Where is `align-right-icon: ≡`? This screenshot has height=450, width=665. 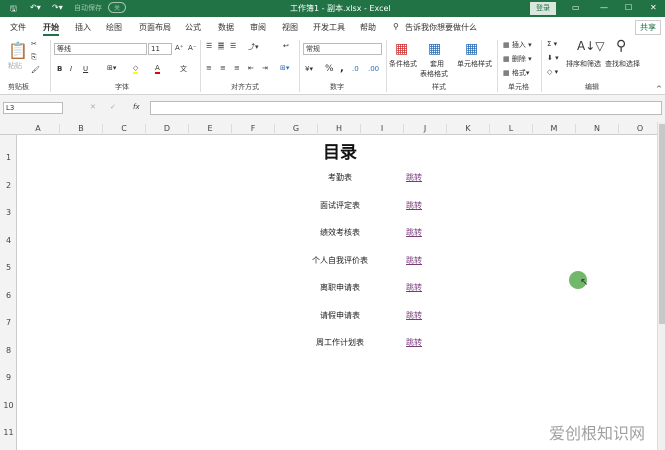 align-right-icon: ≡ is located at coordinates (237, 68).